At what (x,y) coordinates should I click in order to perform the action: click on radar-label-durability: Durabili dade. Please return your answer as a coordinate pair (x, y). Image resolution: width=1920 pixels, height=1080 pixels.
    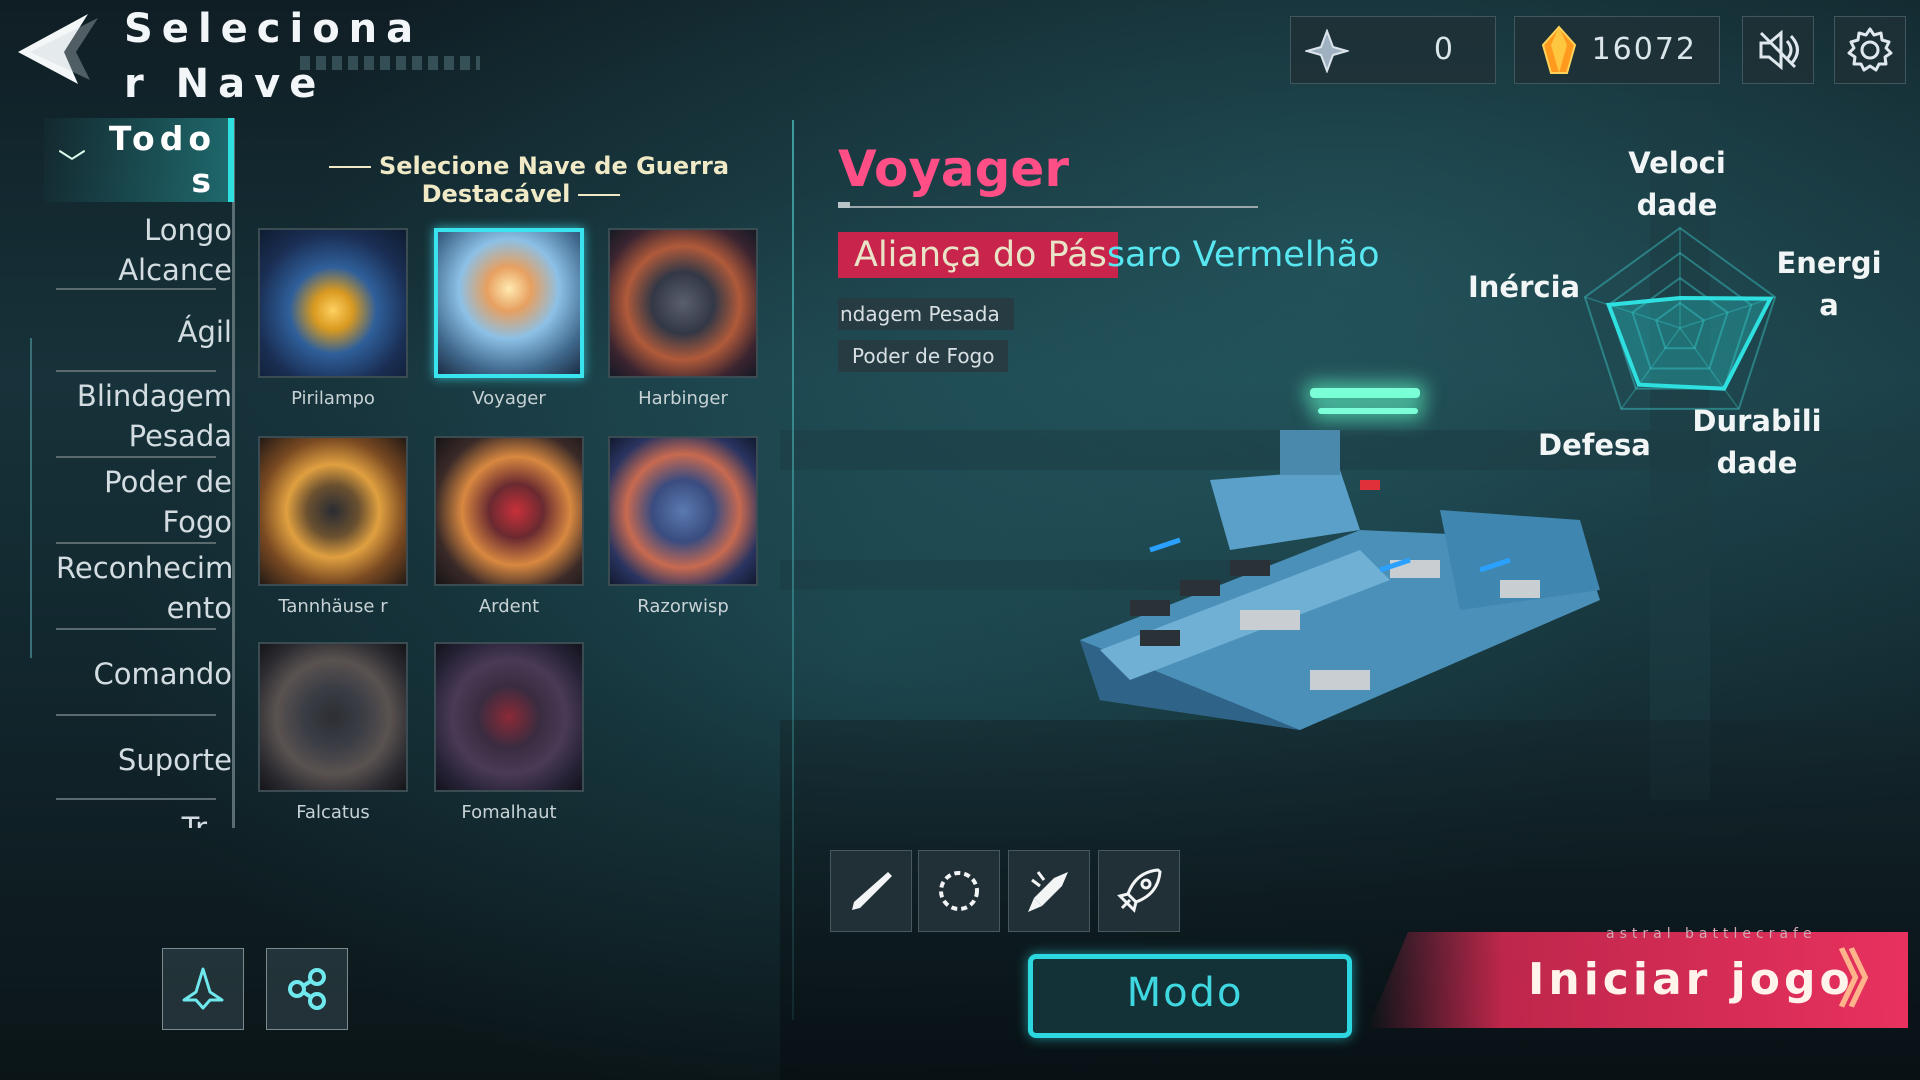
    Looking at the image, I should click on (1757, 442).